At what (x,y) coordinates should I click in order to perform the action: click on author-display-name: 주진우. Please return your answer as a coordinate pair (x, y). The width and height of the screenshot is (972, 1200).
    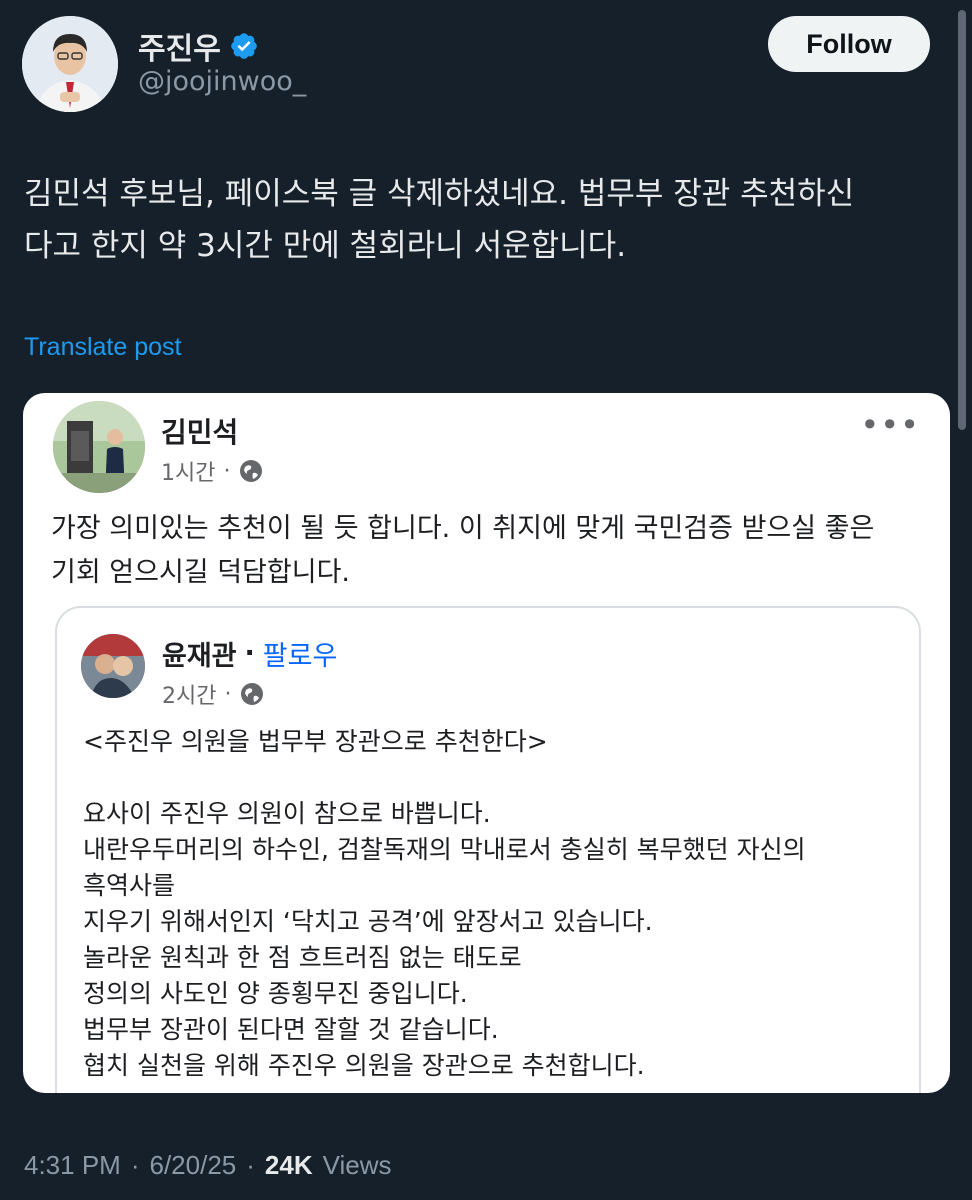
    Looking at the image, I should click on (198, 46).